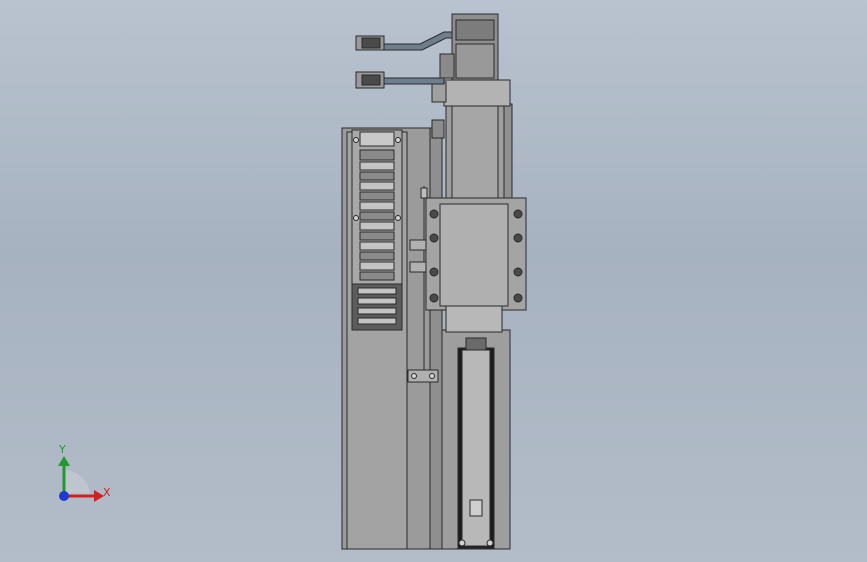  What do you see at coordinates (472, 152) in the screenshot?
I see `upper-column` at bounding box center [472, 152].